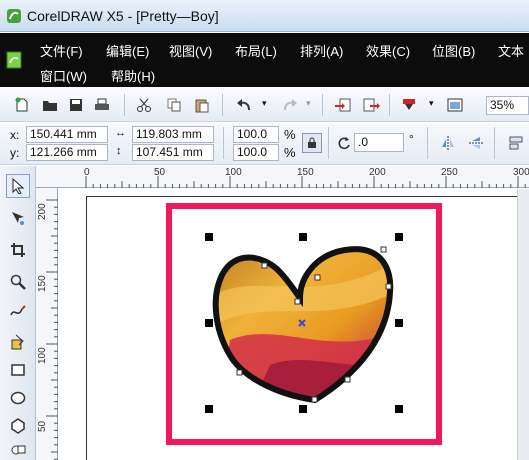  I want to click on basic-shapes-tool-icon, so click(18, 449).